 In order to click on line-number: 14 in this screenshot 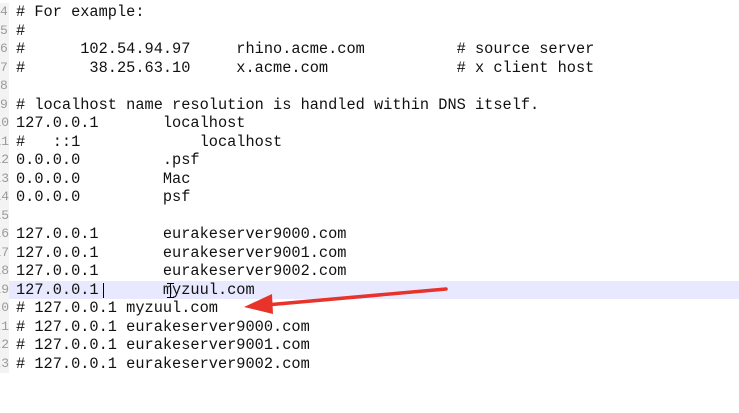, I will do `click(4, 197)`.